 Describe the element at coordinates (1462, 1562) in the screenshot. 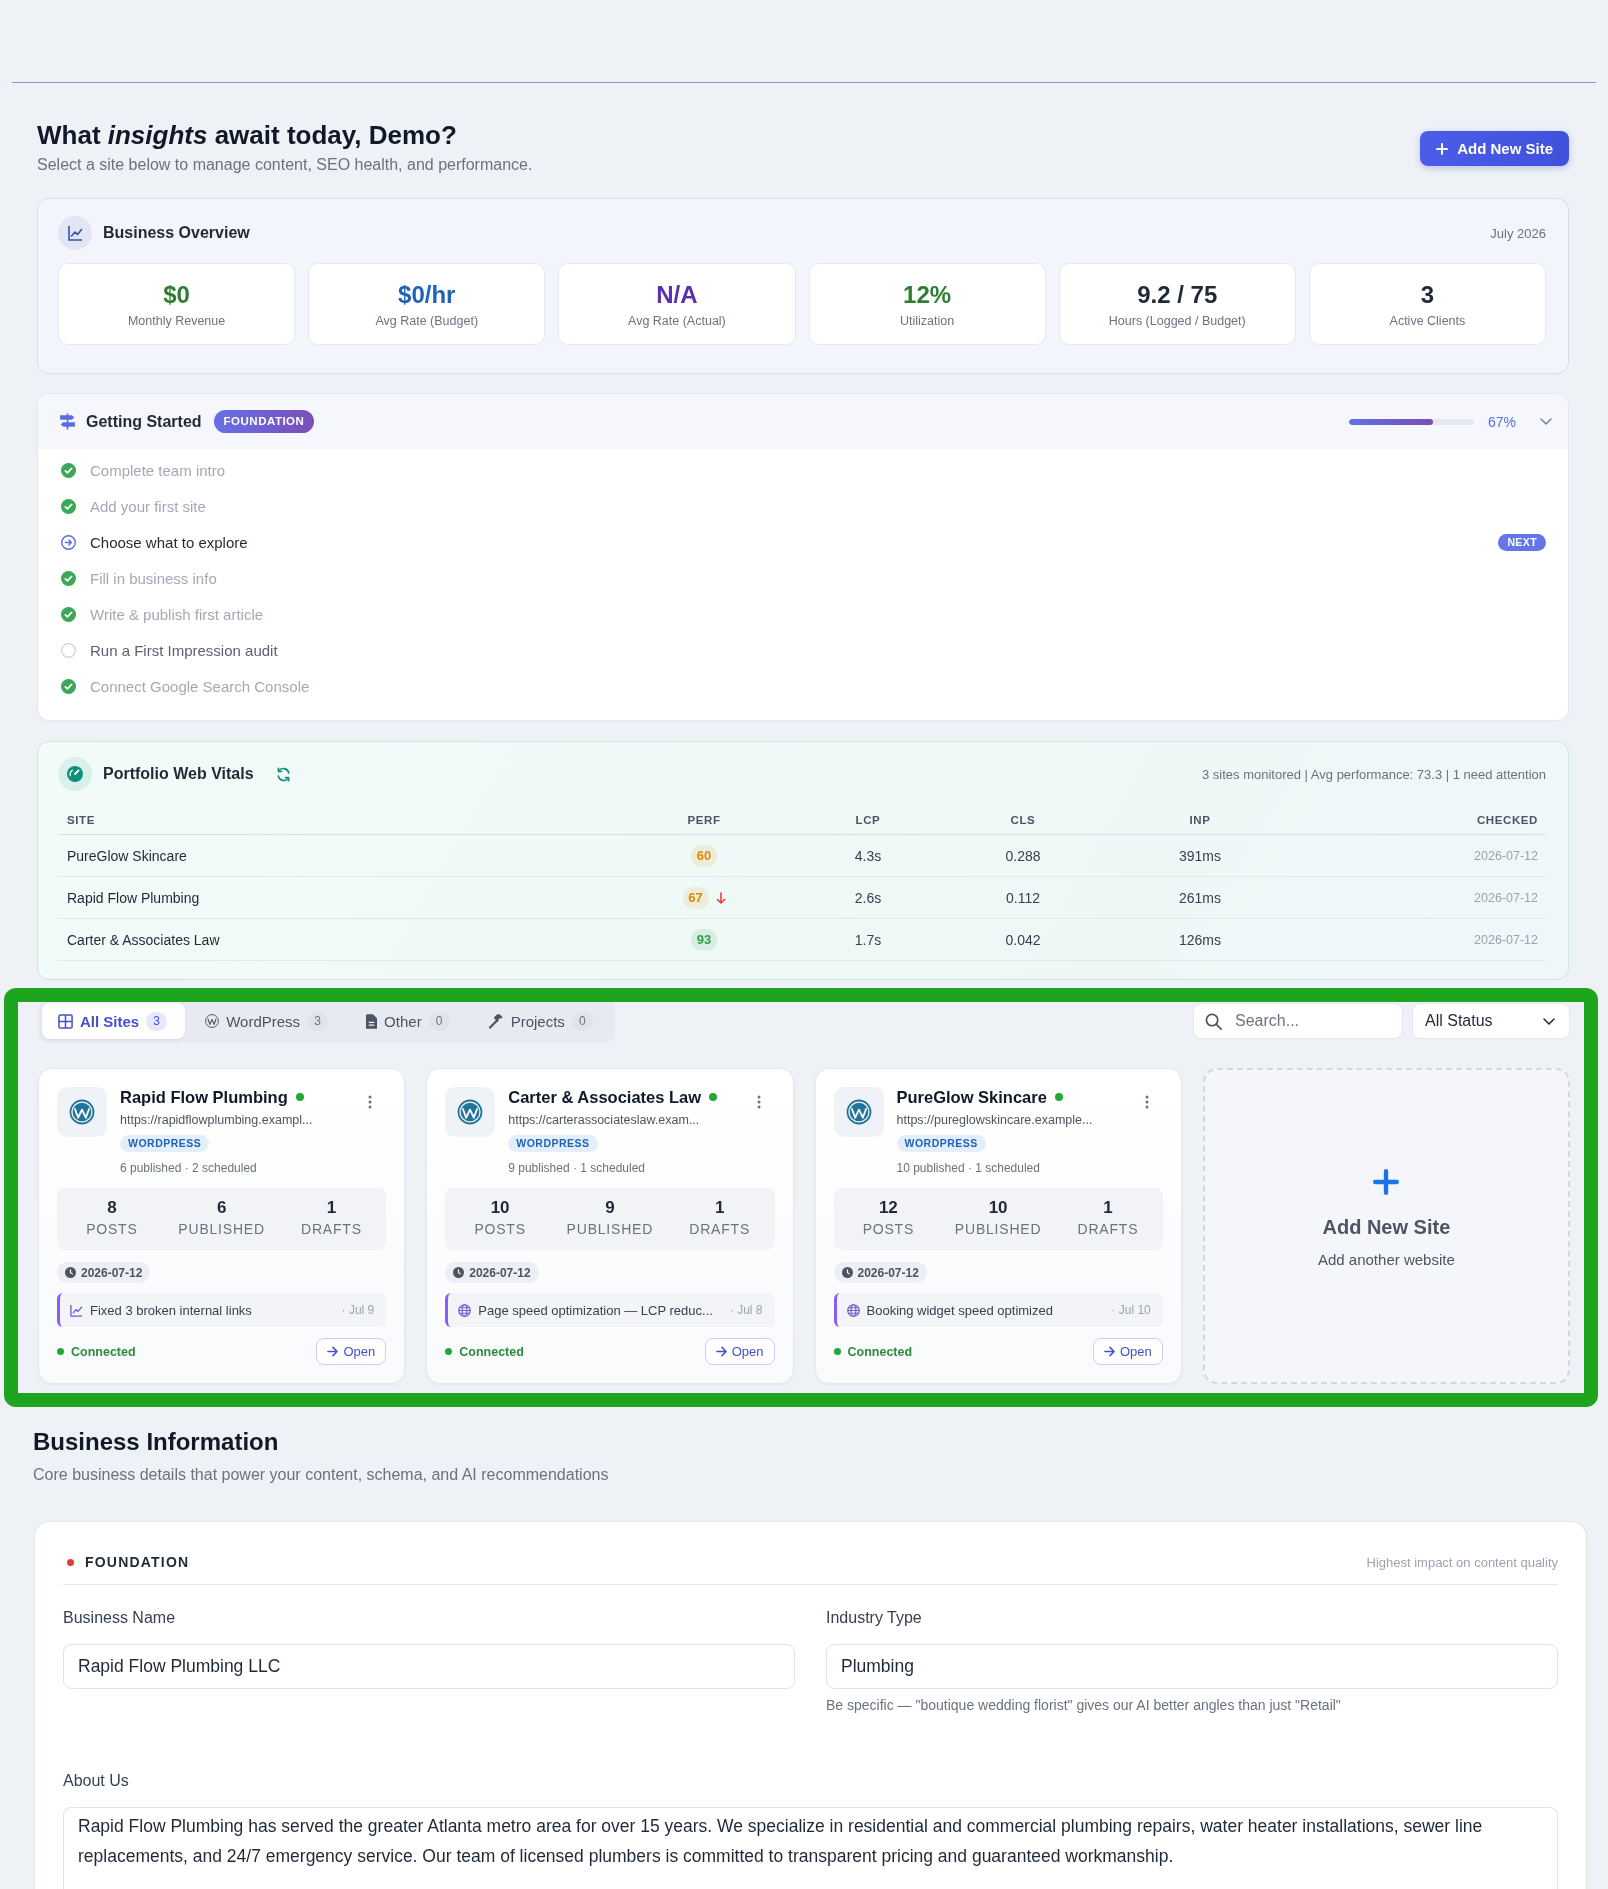

I see `group-note: Highest impact on content quality` at that location.